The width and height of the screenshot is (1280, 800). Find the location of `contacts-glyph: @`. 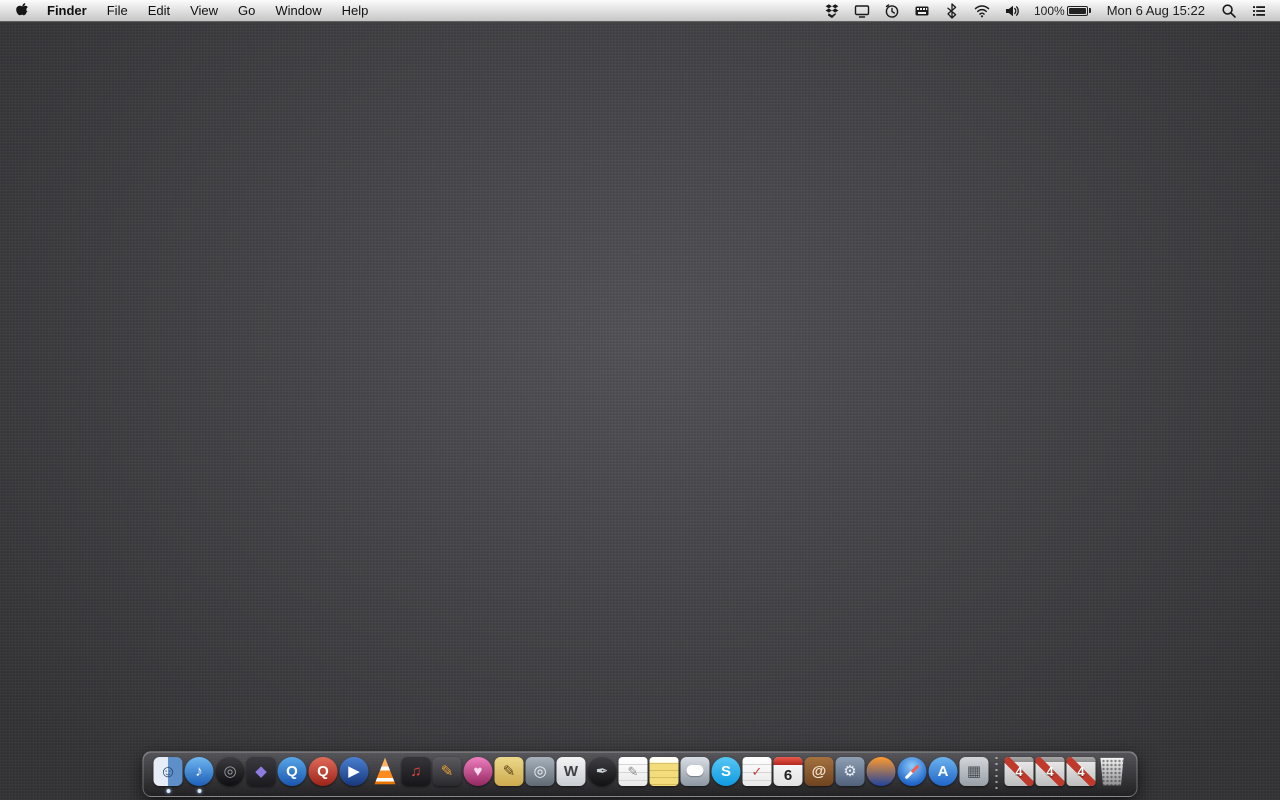

contacts-glyph: @ is located at coordinates (819, 771).